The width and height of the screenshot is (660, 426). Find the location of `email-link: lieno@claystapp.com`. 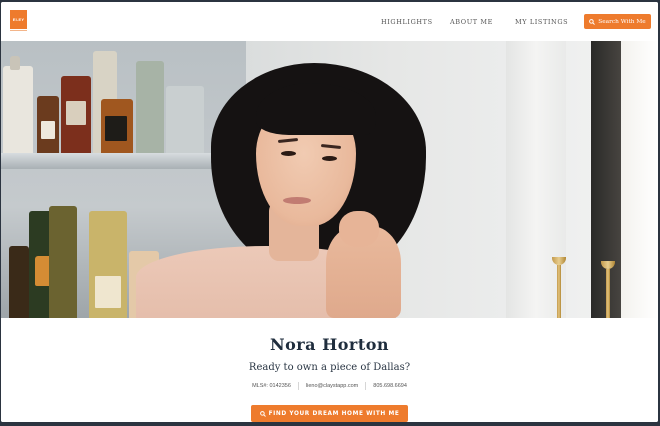

email-link: lieno@claystapp.com is located at coordinates (332, 386).